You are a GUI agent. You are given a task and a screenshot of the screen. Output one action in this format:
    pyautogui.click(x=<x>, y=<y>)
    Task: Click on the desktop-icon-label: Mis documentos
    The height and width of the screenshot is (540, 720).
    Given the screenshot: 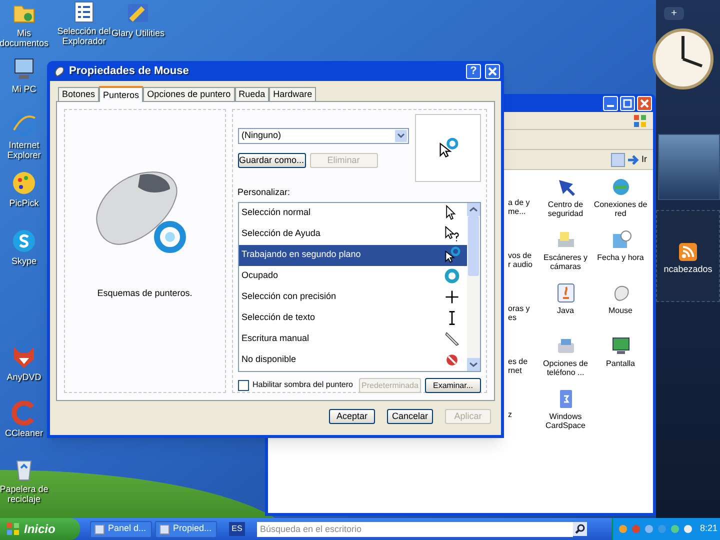 What is the action you would take?
    pyautogui.click(x=26, y=38)
    